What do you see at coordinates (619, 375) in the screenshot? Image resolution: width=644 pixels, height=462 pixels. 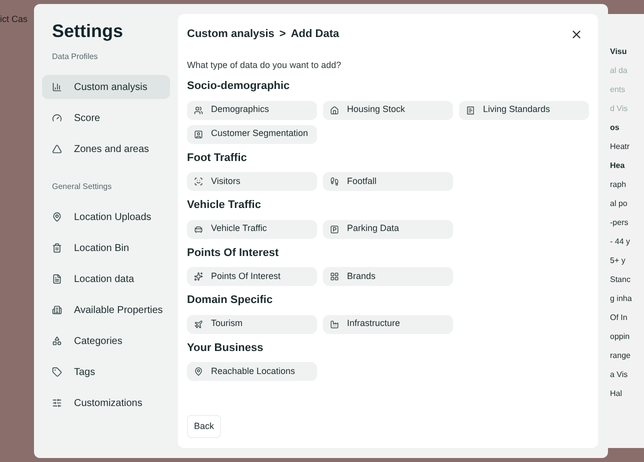 I see `background-text: a Vis` at bounding box center [619, 375].